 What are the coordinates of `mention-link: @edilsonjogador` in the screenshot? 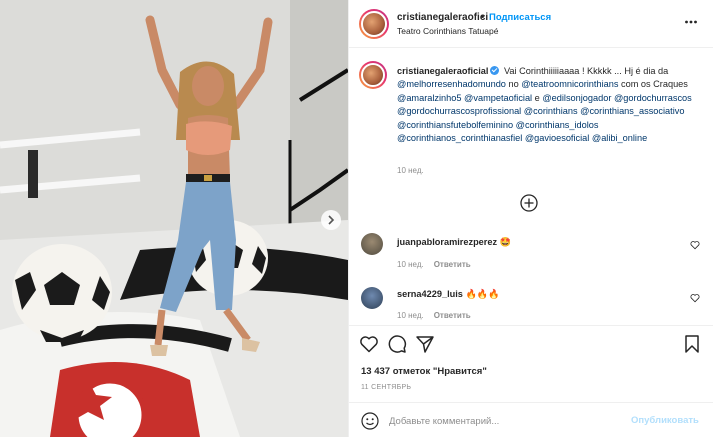 It's located at (576, 98).